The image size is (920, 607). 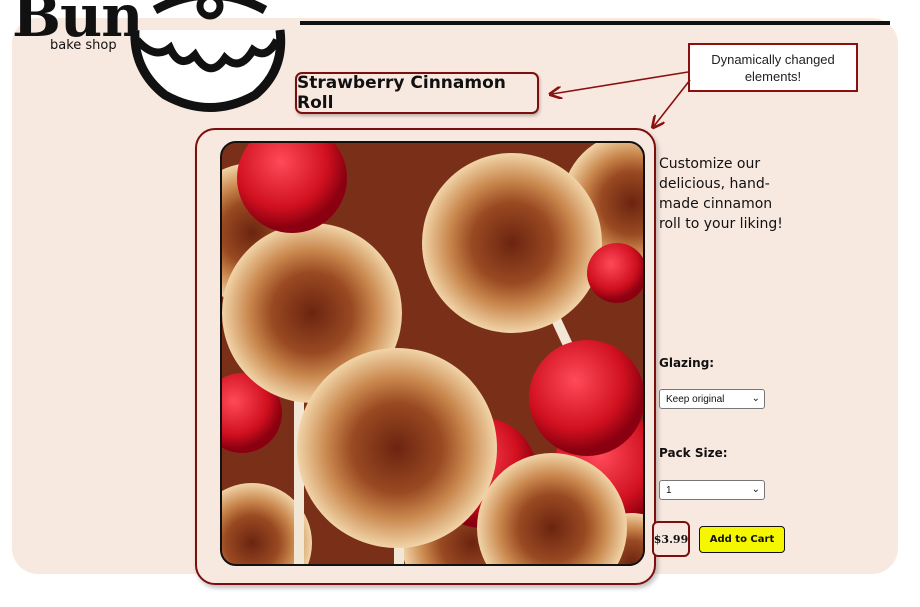 What do you see at coordinates (669, 490) in the screenshot?
I see `pack-size-select-value: 1` at bounding box center [669, 490].